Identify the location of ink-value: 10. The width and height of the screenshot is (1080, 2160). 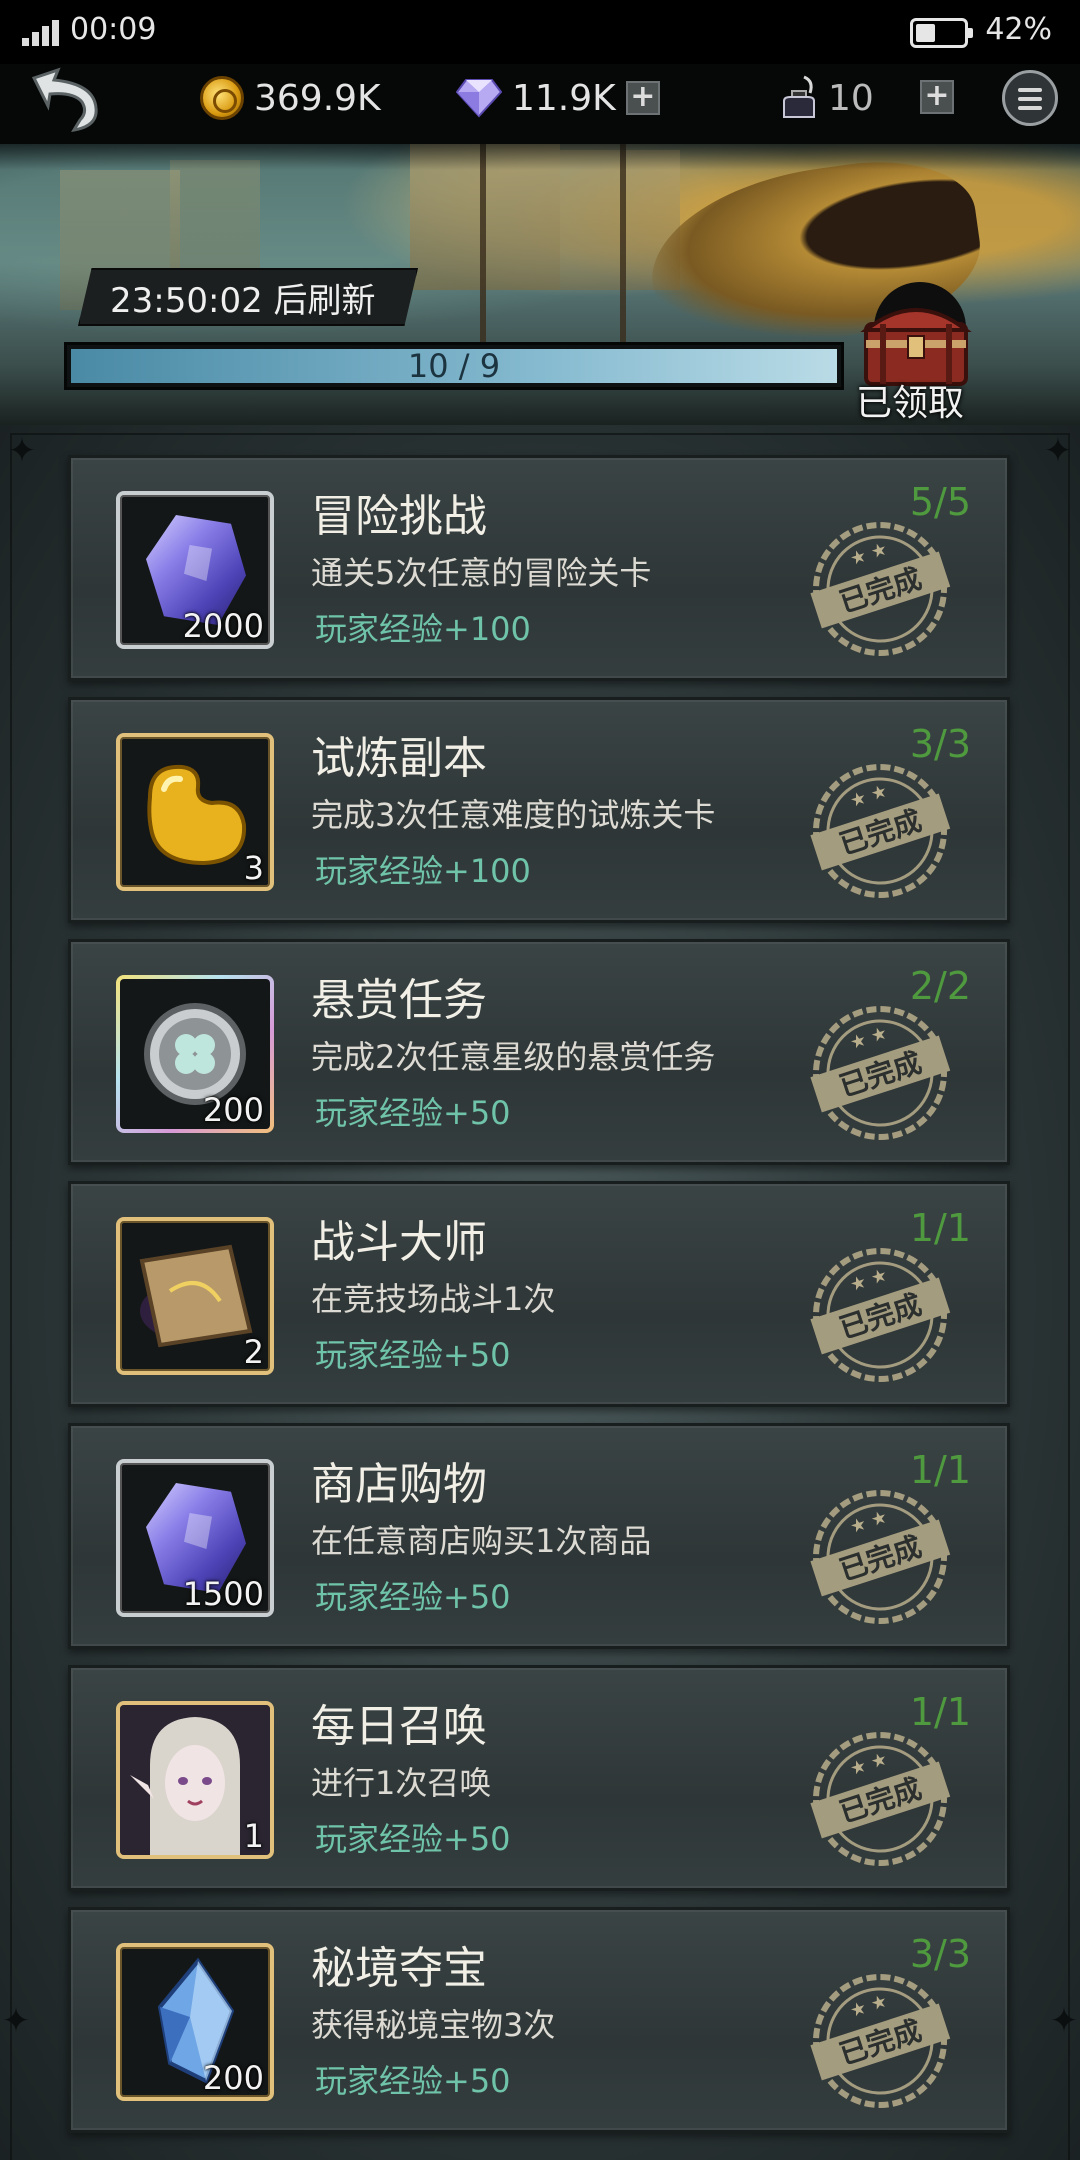
(851, 98).